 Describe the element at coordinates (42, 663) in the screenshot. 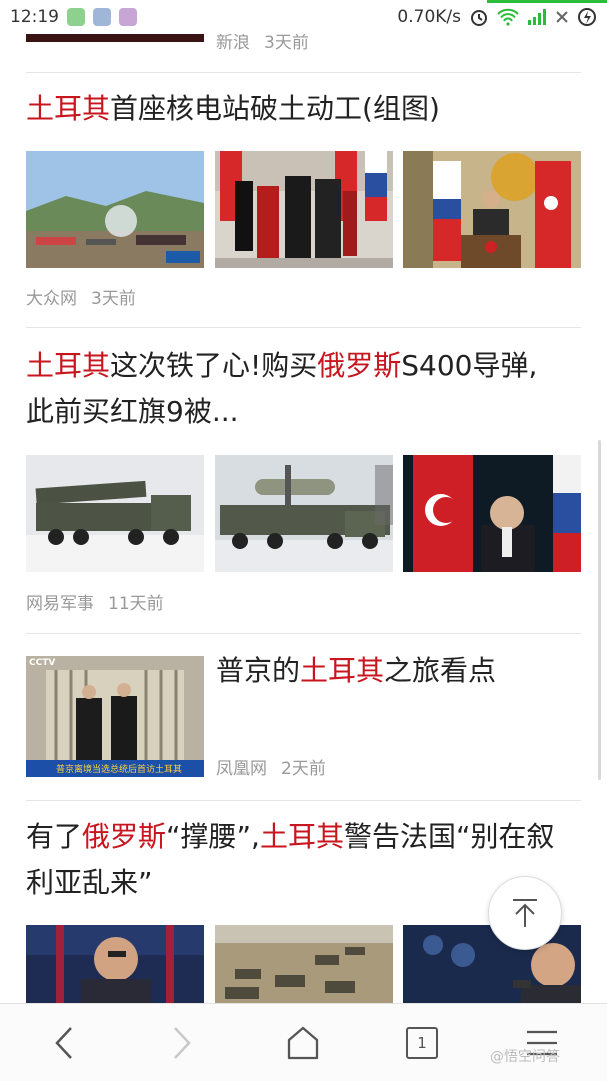

I see `channel-logo: CCTV` at that location.